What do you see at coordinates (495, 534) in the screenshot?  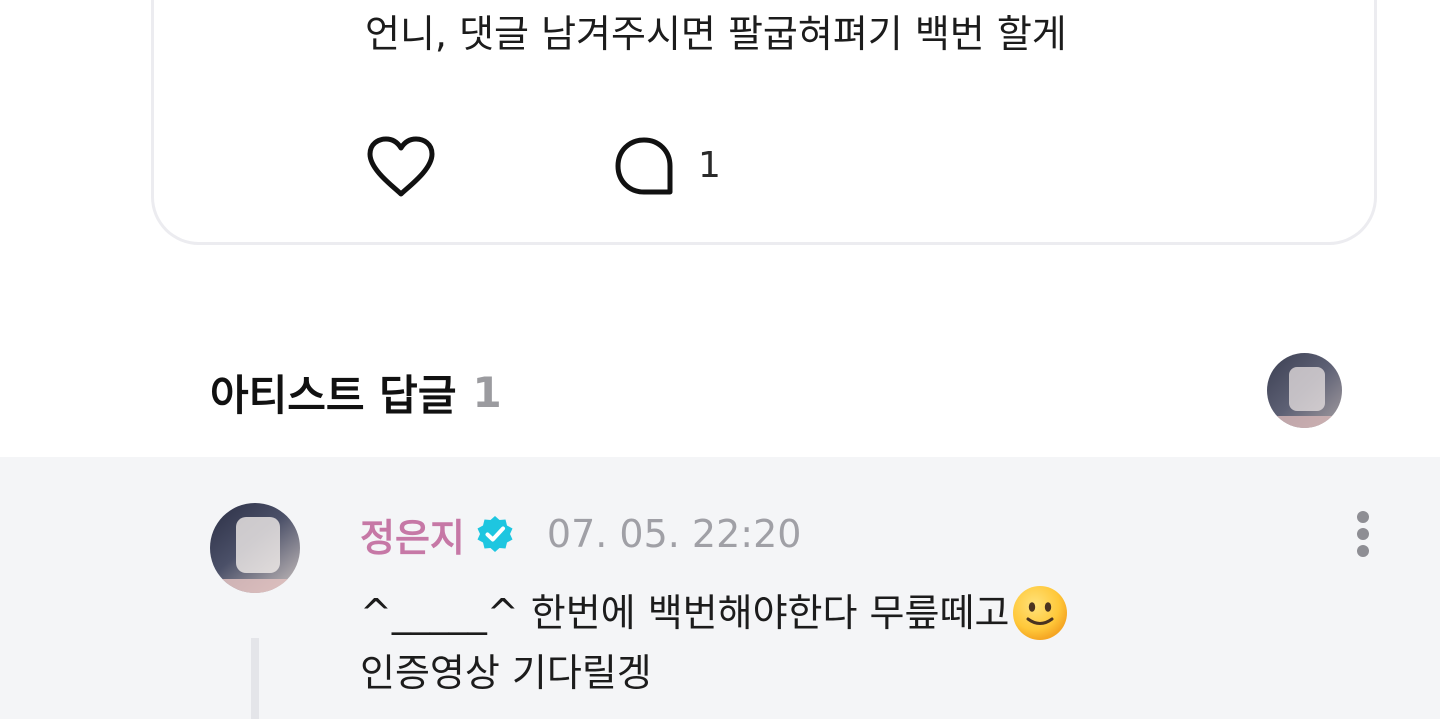 I see `verified-badge-icon` at bounding box center [495, 534].